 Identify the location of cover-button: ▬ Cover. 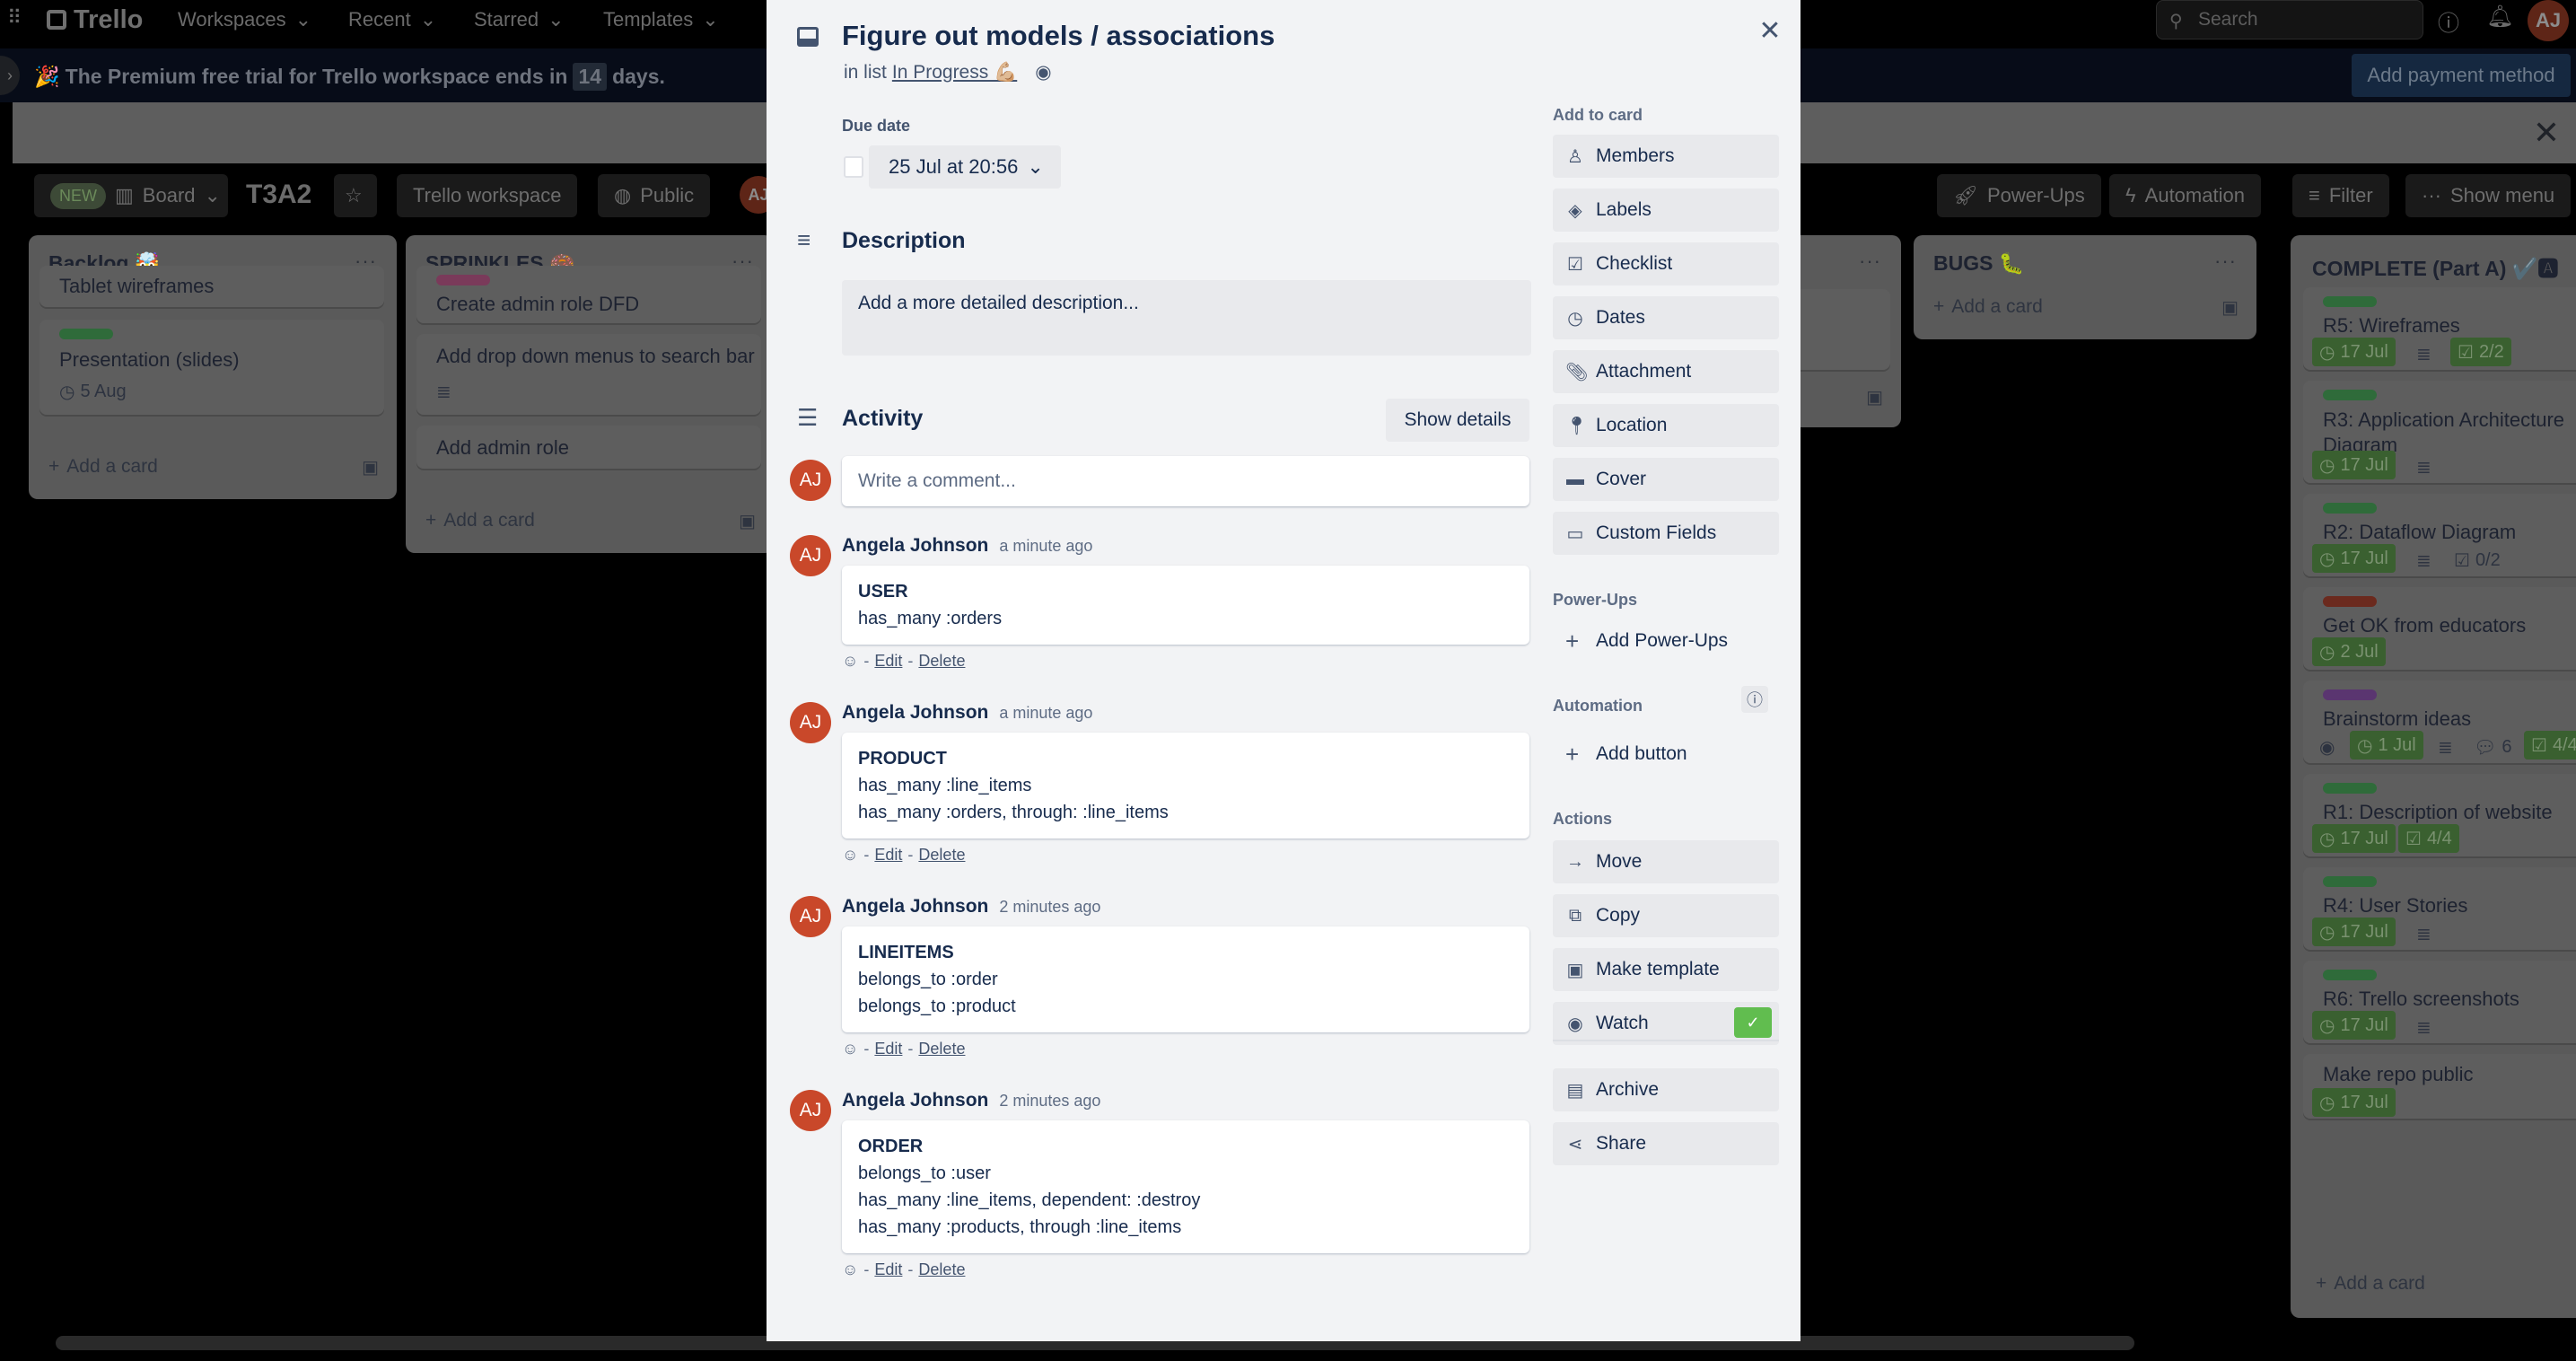
(1666, 480).